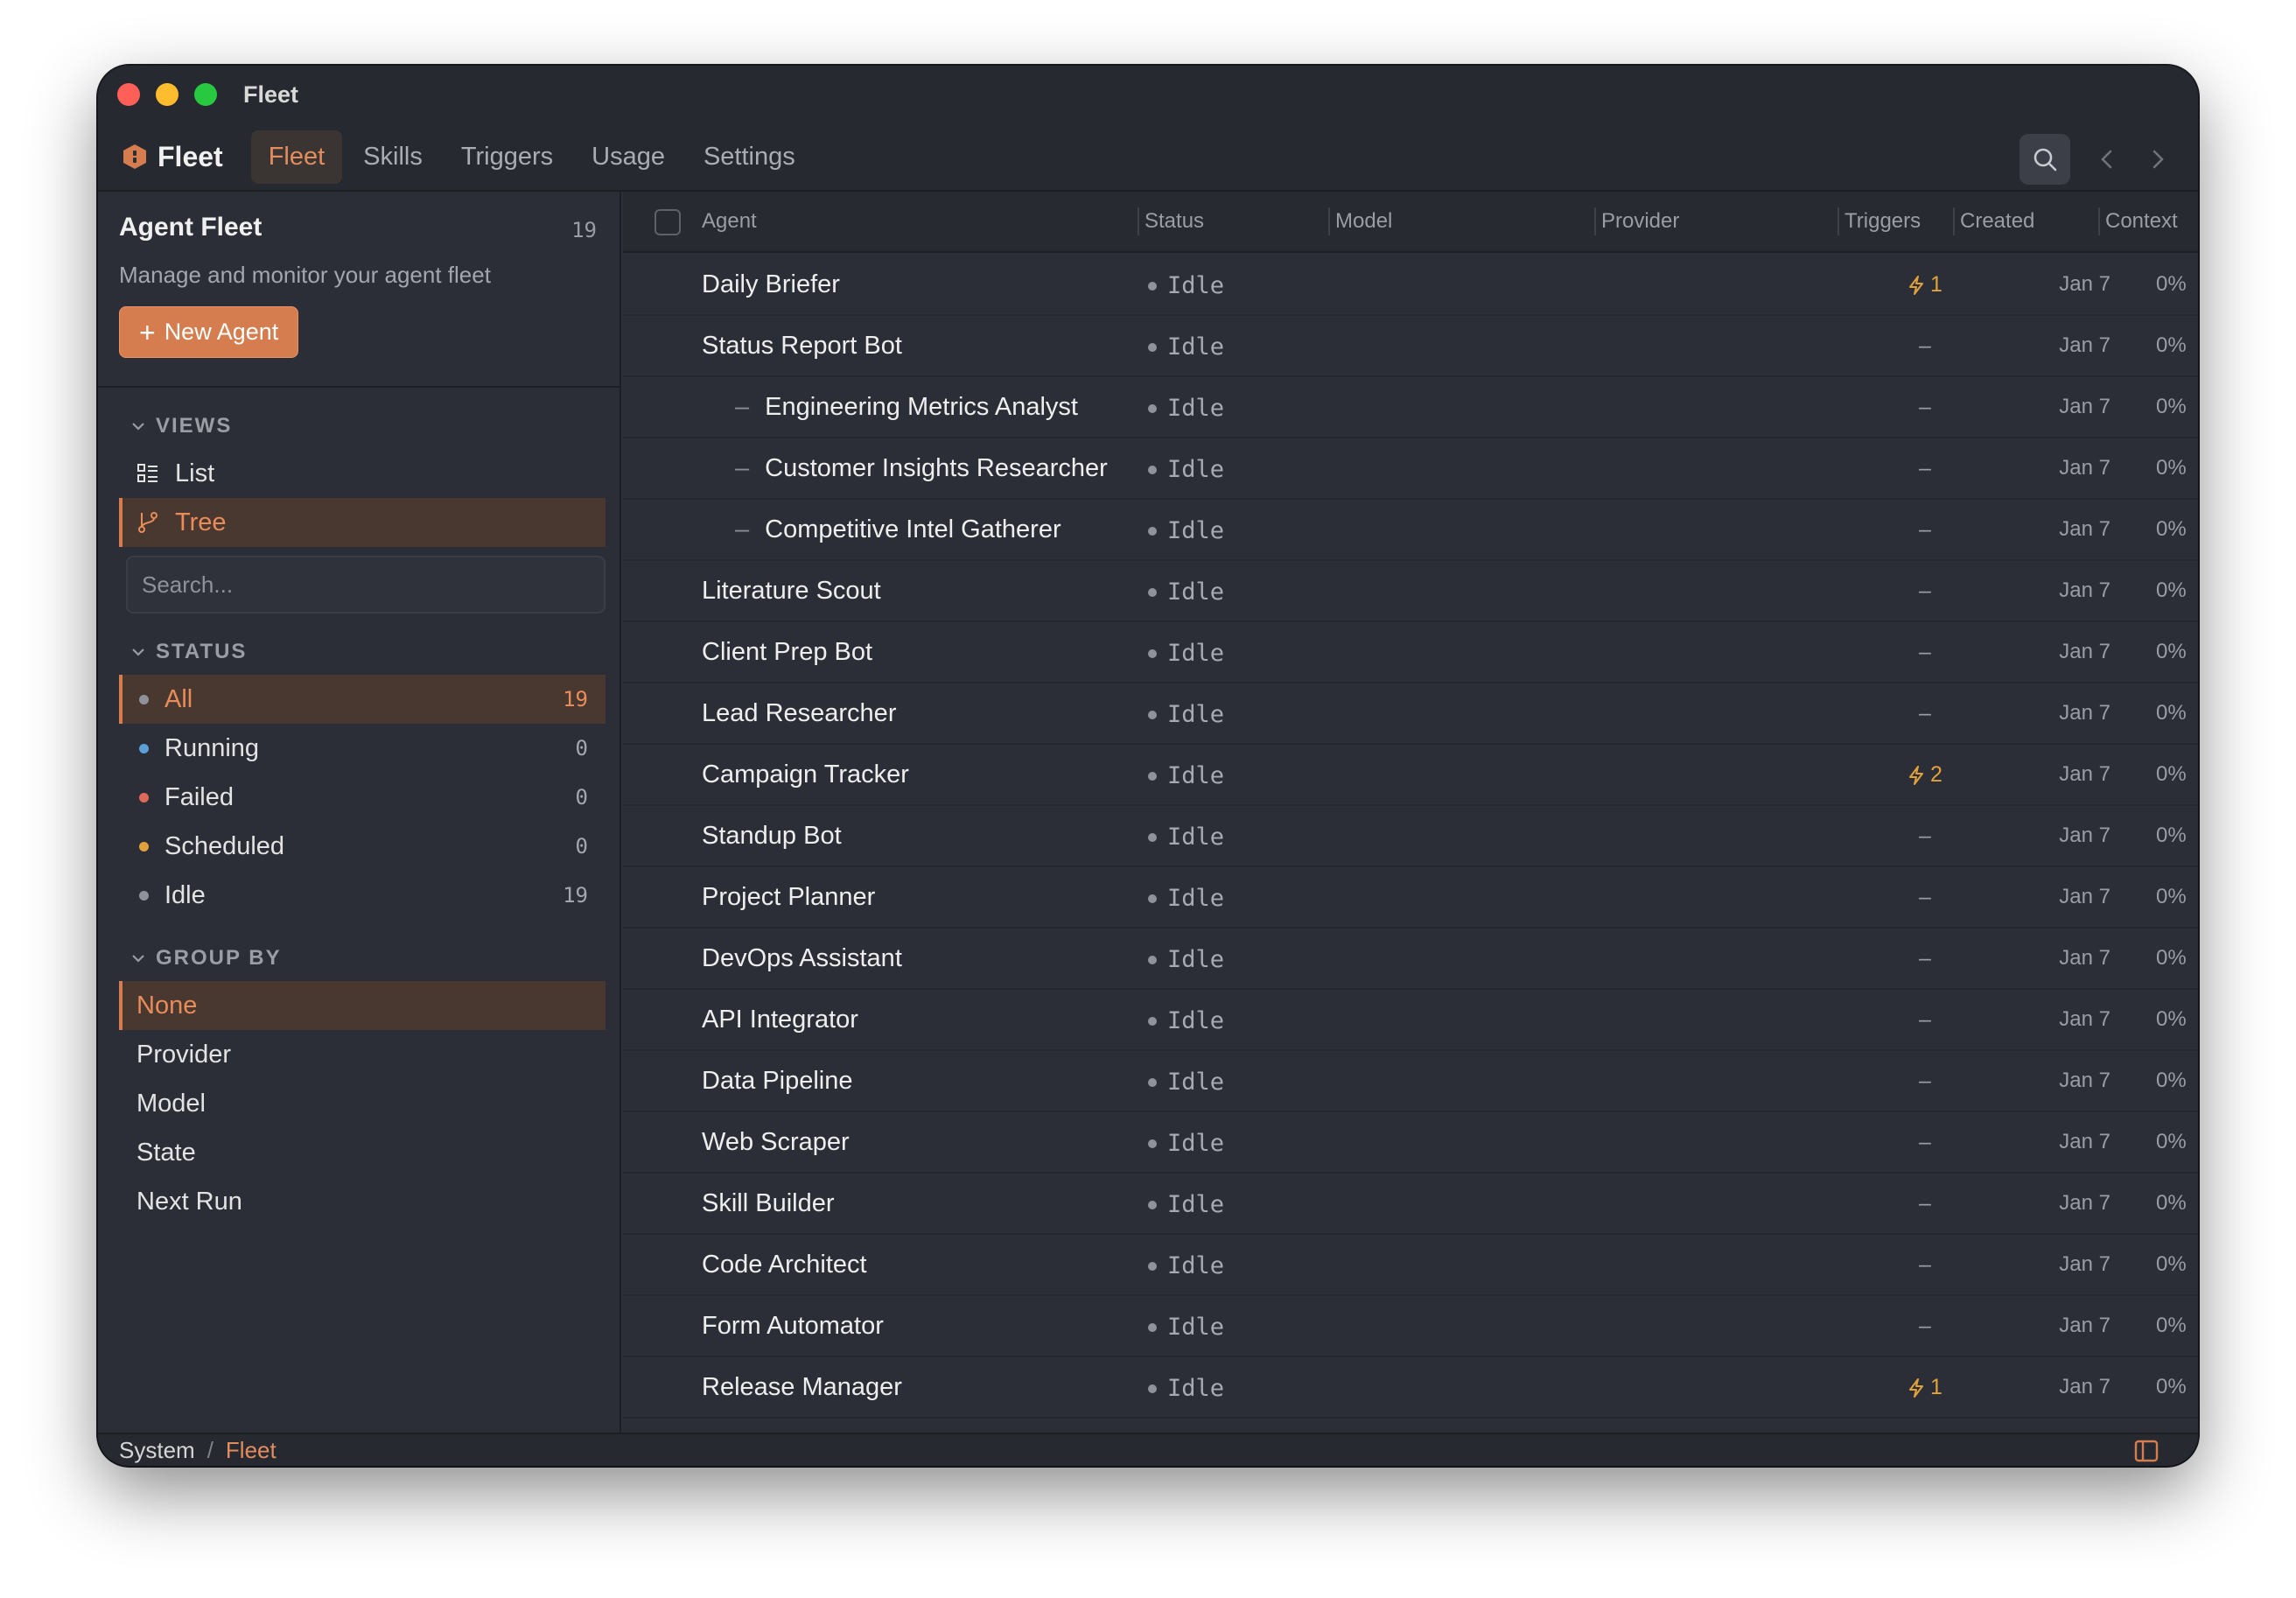  Describe the element at coordinates (362, 699) in the screenshot. I see `status-filter-all: All 19` at that location.